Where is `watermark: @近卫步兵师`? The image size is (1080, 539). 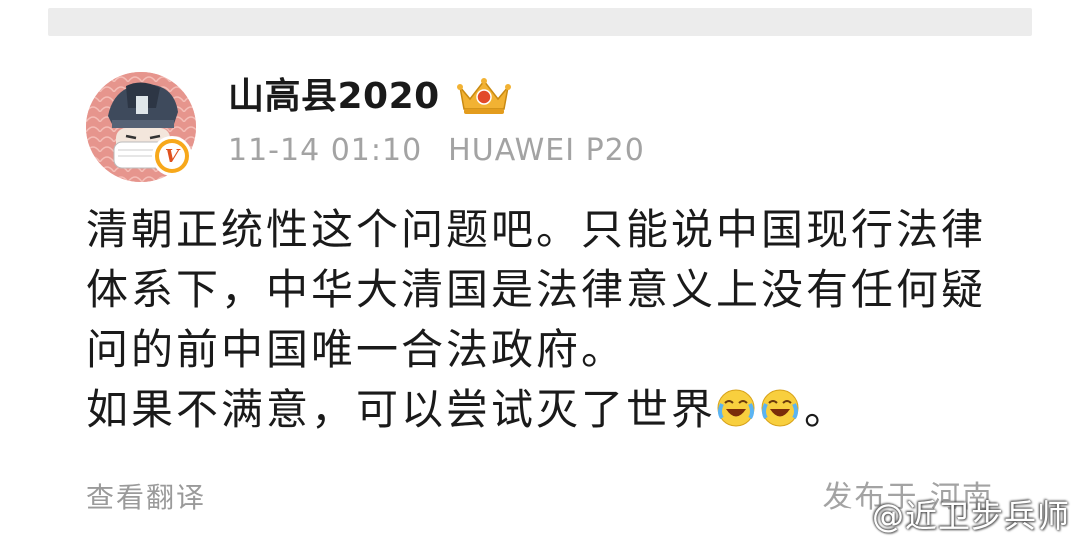
watermark: @近卫步兵师 is located at coordinates (949, 516).